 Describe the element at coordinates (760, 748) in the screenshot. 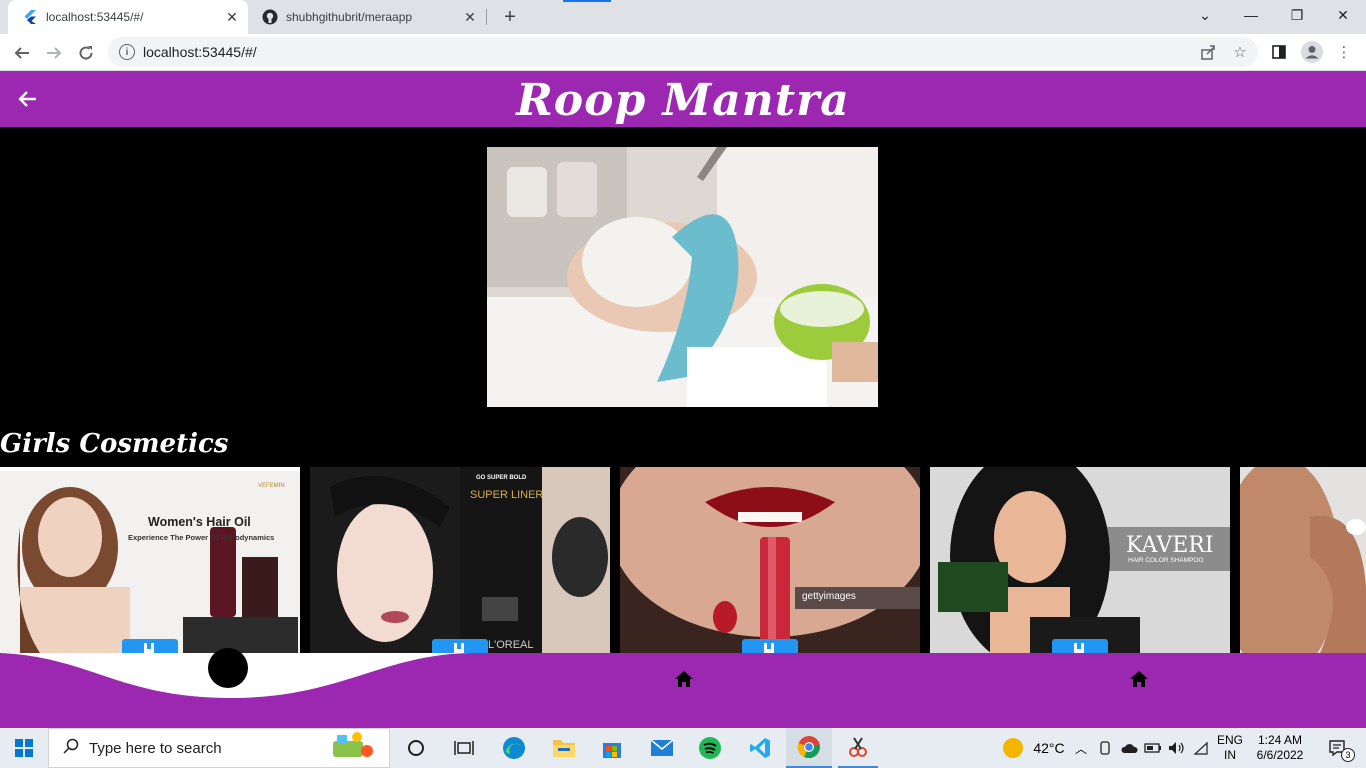

I see `vscode-icon` at that location.